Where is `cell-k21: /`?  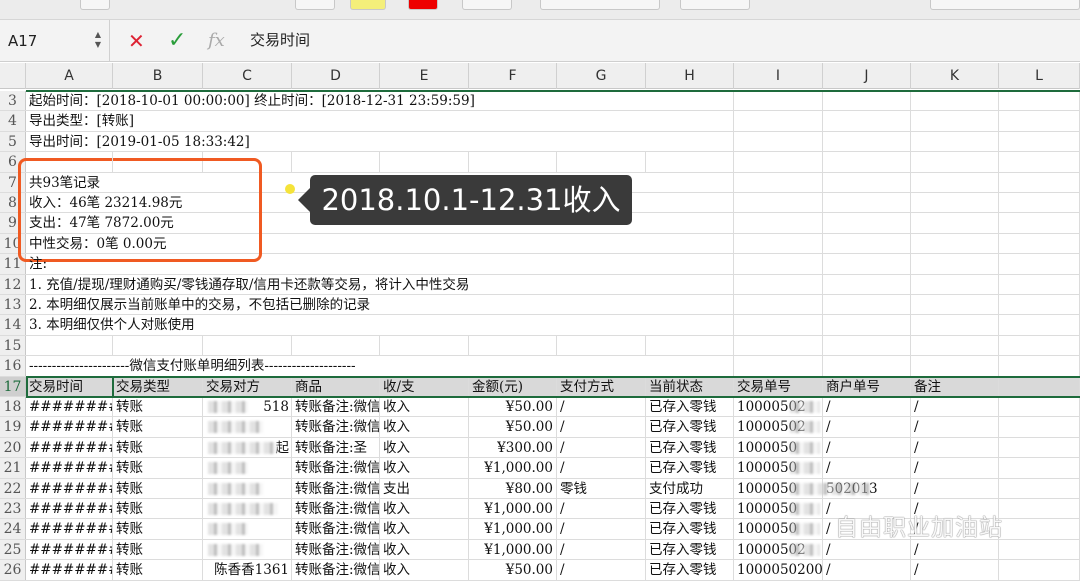
cell-k21: / is located at coordinates (955, 468).